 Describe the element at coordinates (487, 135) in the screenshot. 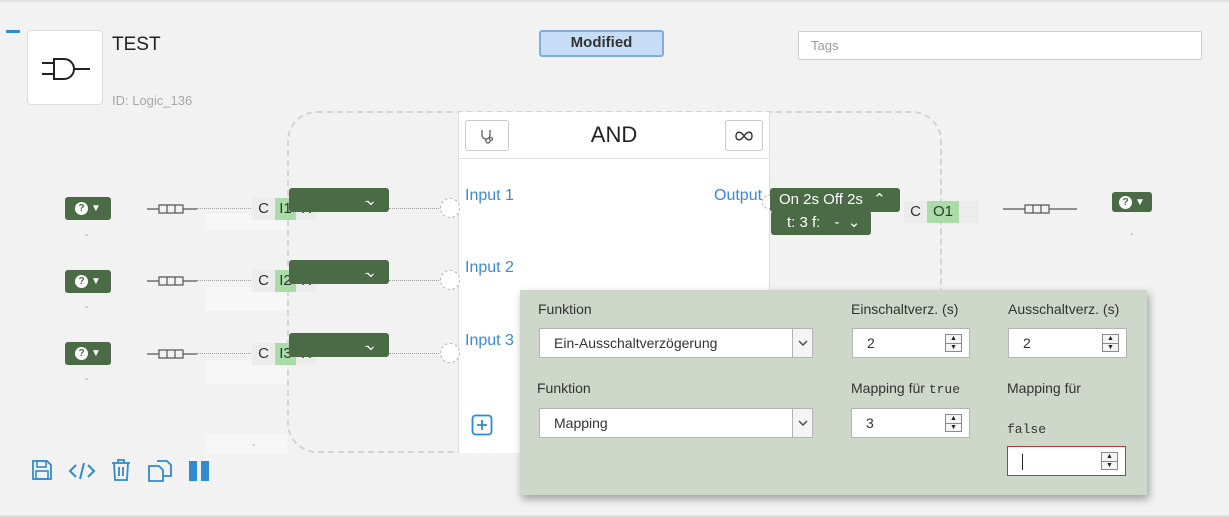

I see `debug-button` at that location.